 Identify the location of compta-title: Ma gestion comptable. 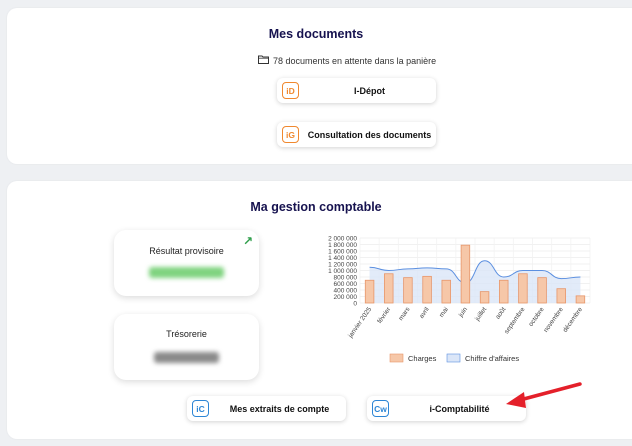
(316, 207).